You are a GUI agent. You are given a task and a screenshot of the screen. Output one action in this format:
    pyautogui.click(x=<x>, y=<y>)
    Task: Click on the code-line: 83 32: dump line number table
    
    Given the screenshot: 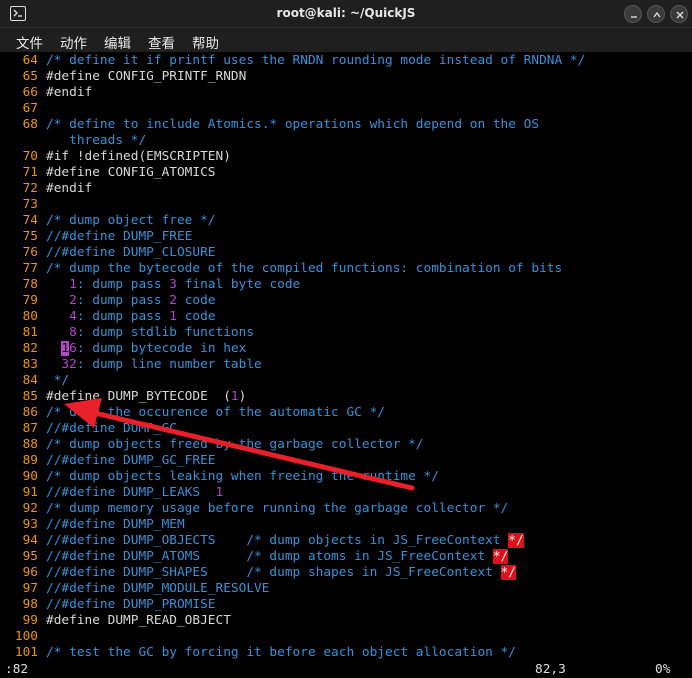 What is the action you would take?
    pyautogui.click(x=346, y=365)
    